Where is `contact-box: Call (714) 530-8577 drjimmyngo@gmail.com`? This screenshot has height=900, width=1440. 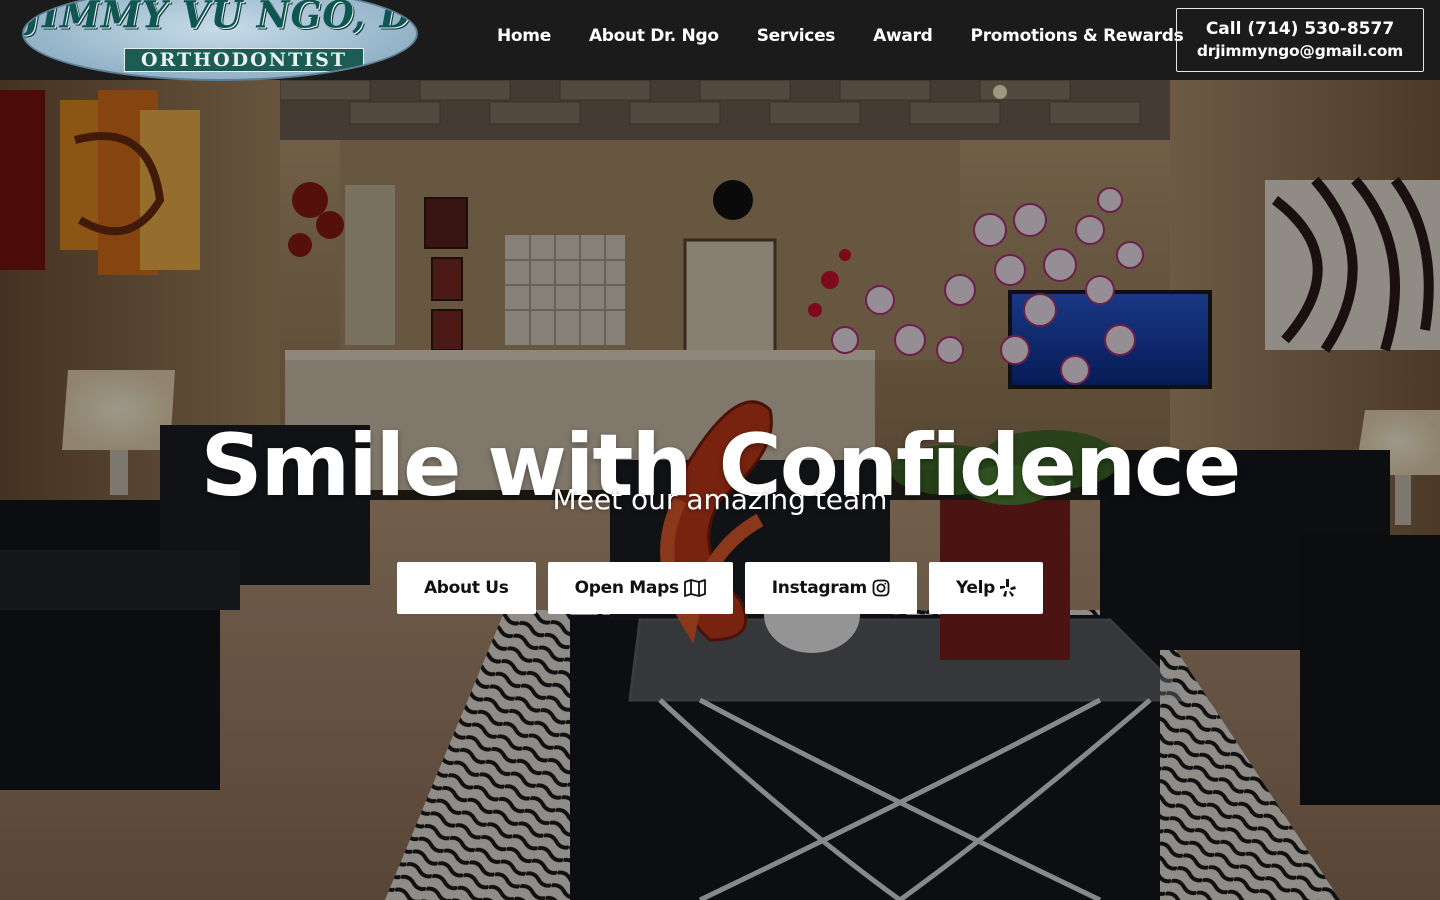 contact-box: Call (714) 530-8577 drjimmyngo@gmail.com is located at coordinates (1300, 40).